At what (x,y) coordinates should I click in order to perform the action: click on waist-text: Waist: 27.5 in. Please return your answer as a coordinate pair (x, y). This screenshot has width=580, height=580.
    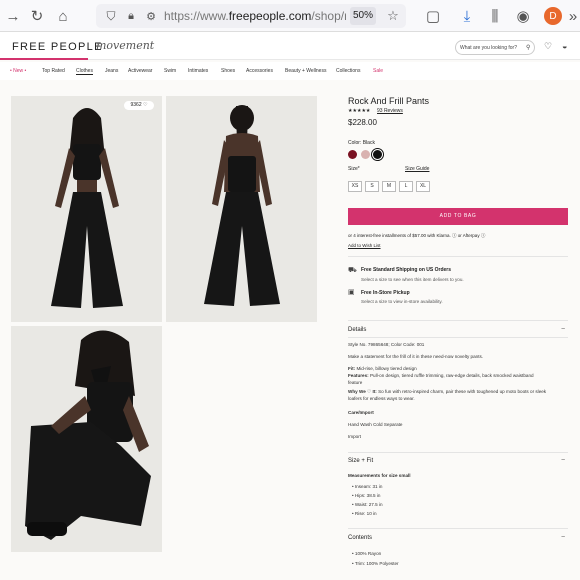
    Looking at the image, I should click on (368, 504).